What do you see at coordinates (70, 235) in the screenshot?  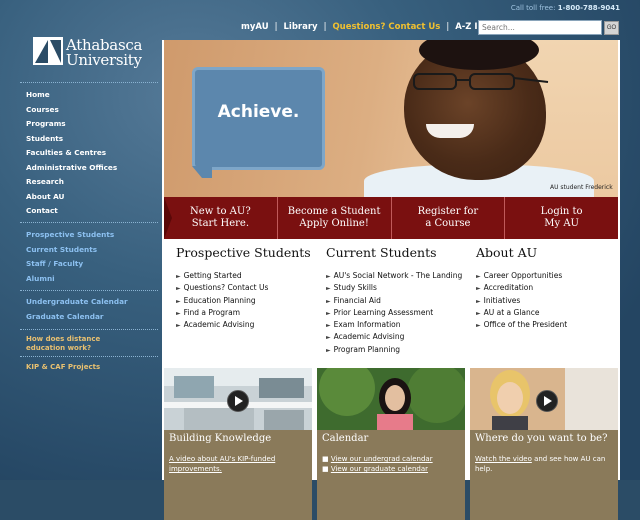 I see `sidebar-item-prospective: Prospective Students` at bounding box center [70, 235].